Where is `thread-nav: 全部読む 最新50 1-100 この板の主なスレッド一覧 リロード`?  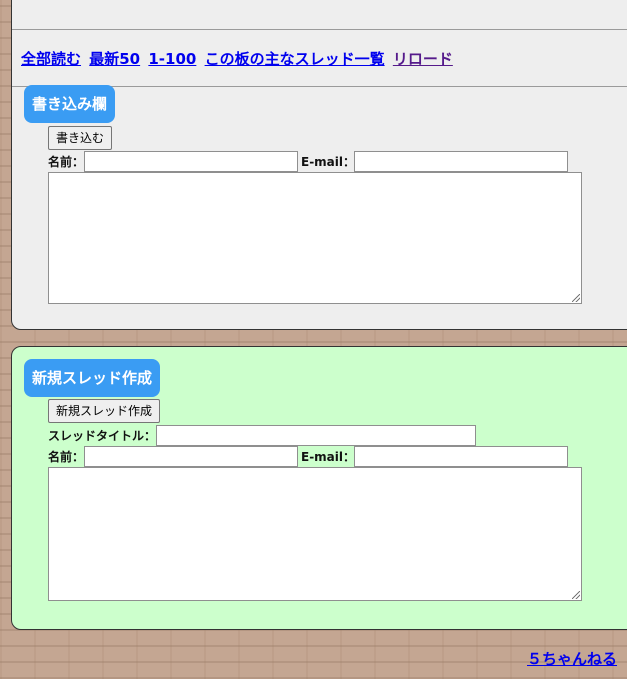
thread-nav: 全部読む 最新50 1-100 この板の主なスレッド一覧 リロード is located at coordinates (238, 58).